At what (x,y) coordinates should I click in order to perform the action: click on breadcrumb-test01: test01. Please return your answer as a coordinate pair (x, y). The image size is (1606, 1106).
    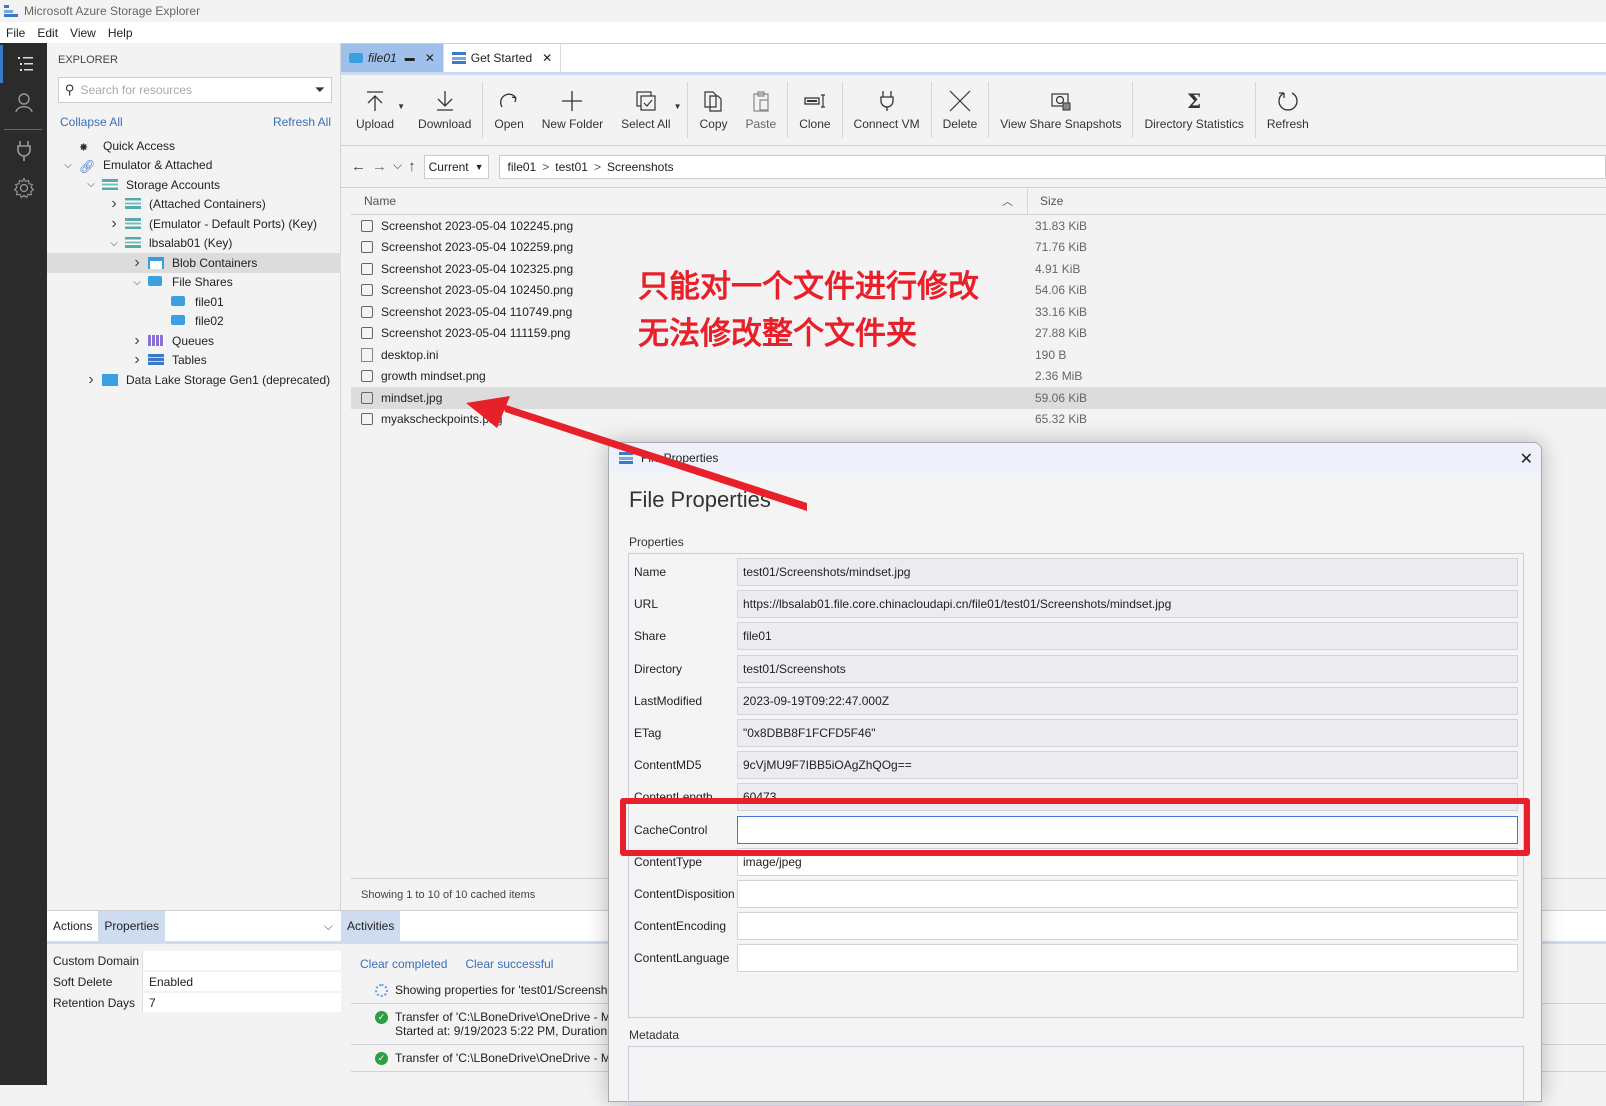
    Looking at the image, I should click on (571, 167).